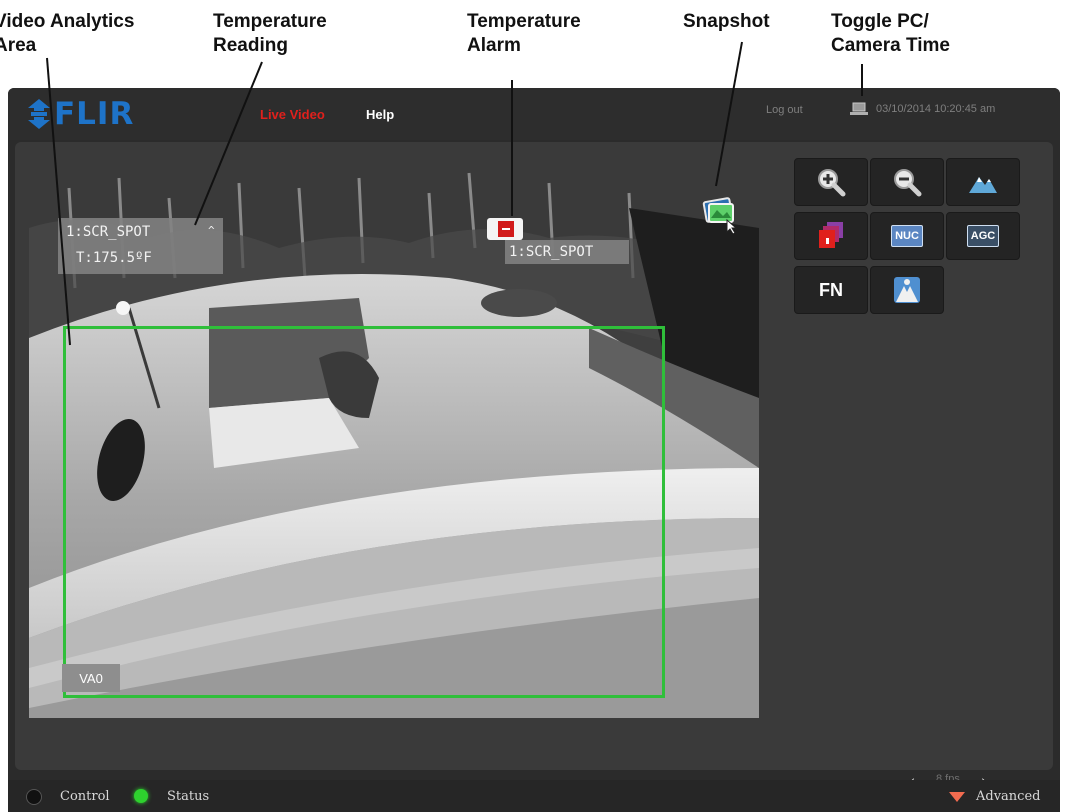 Image resolution: width=1068 pixels, height=812 pixels. Describe the element at coordinates (380, 114) in the screenshot. I see `nav-help: Help` at that location.